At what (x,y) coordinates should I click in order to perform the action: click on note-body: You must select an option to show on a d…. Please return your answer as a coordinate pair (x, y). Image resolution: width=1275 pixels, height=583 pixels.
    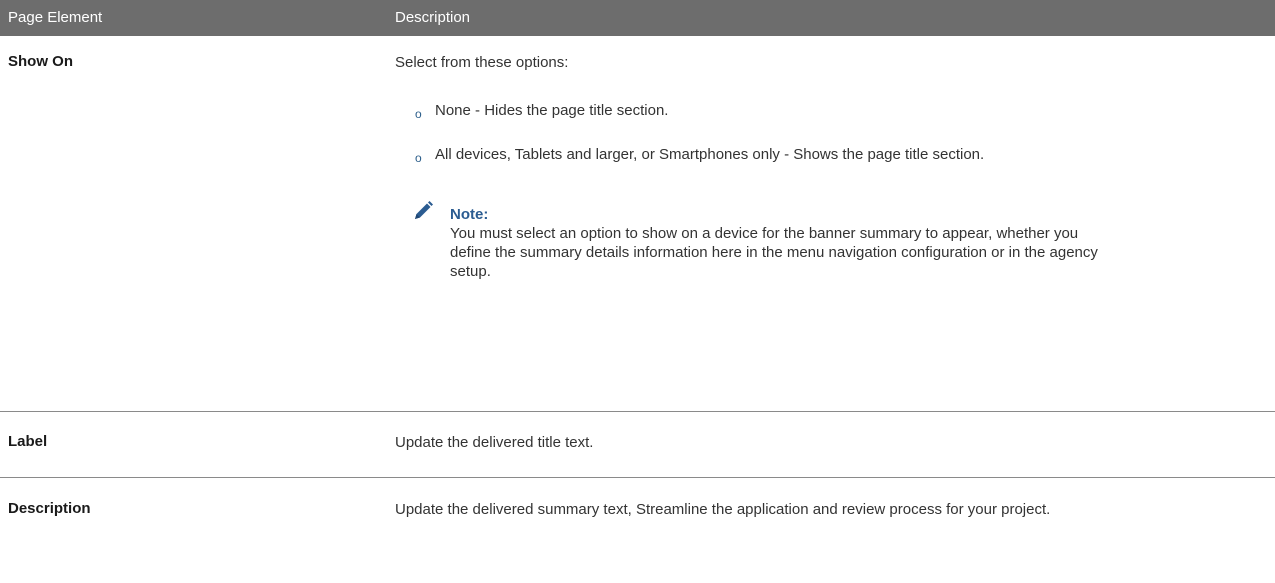
    Looking at the image, I should click on (774, 252).